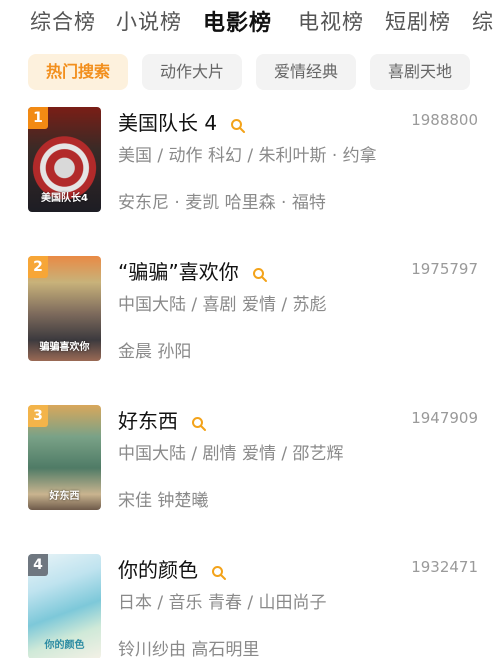 The height and width of the screenshot is (658, 500). I want to click on movie-title: 美国队长 4, so click(167, 123).